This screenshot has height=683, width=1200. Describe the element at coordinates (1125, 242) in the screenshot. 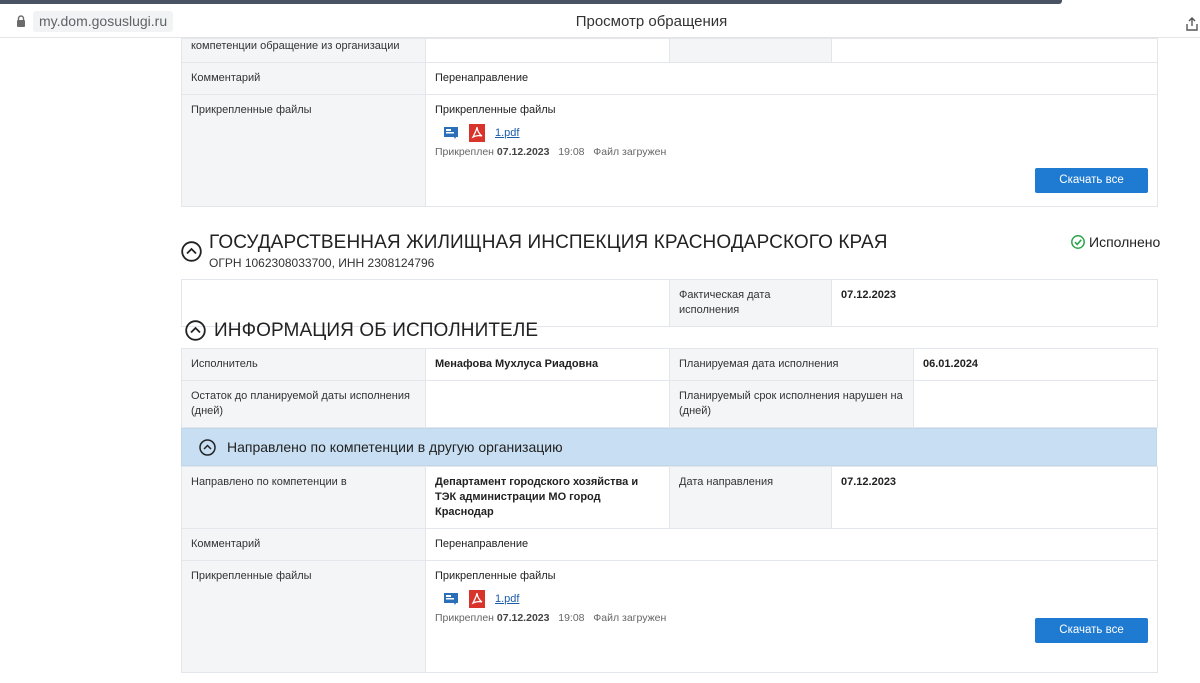

I see `status-text: Исполнено` at that location.